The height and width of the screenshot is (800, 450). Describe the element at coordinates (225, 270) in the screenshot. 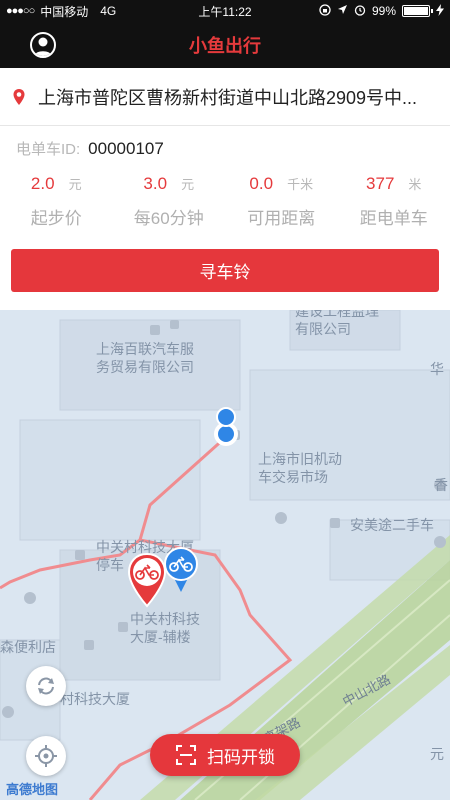

I see `find-bike-bell-button: 寻车铃` at that location.